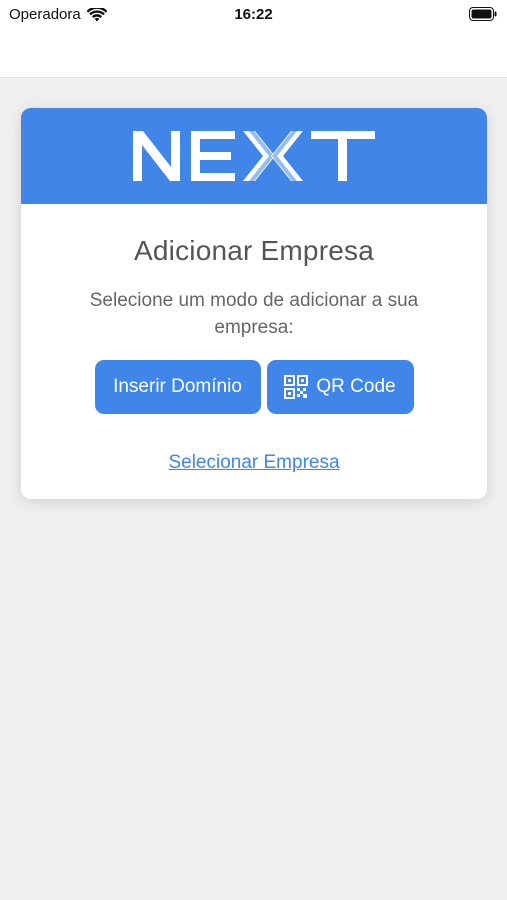  I want to click on insert-domain-button: Inserir Domínio, so click(177, 387).